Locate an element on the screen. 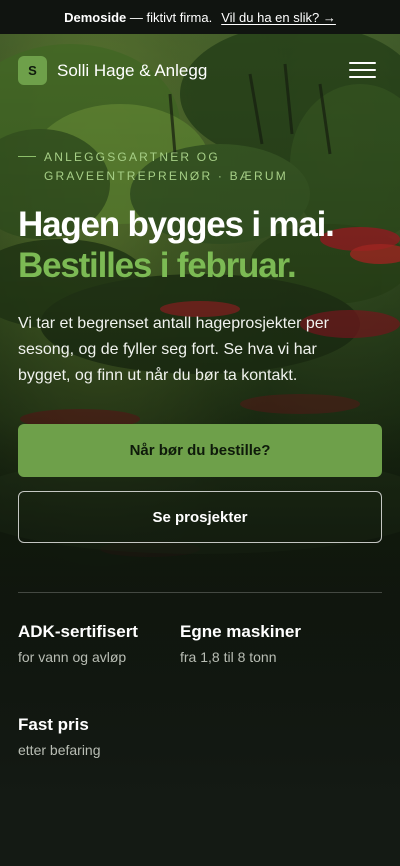  feature-title: ADK-sertifisert is located at coordinates (78, 631).